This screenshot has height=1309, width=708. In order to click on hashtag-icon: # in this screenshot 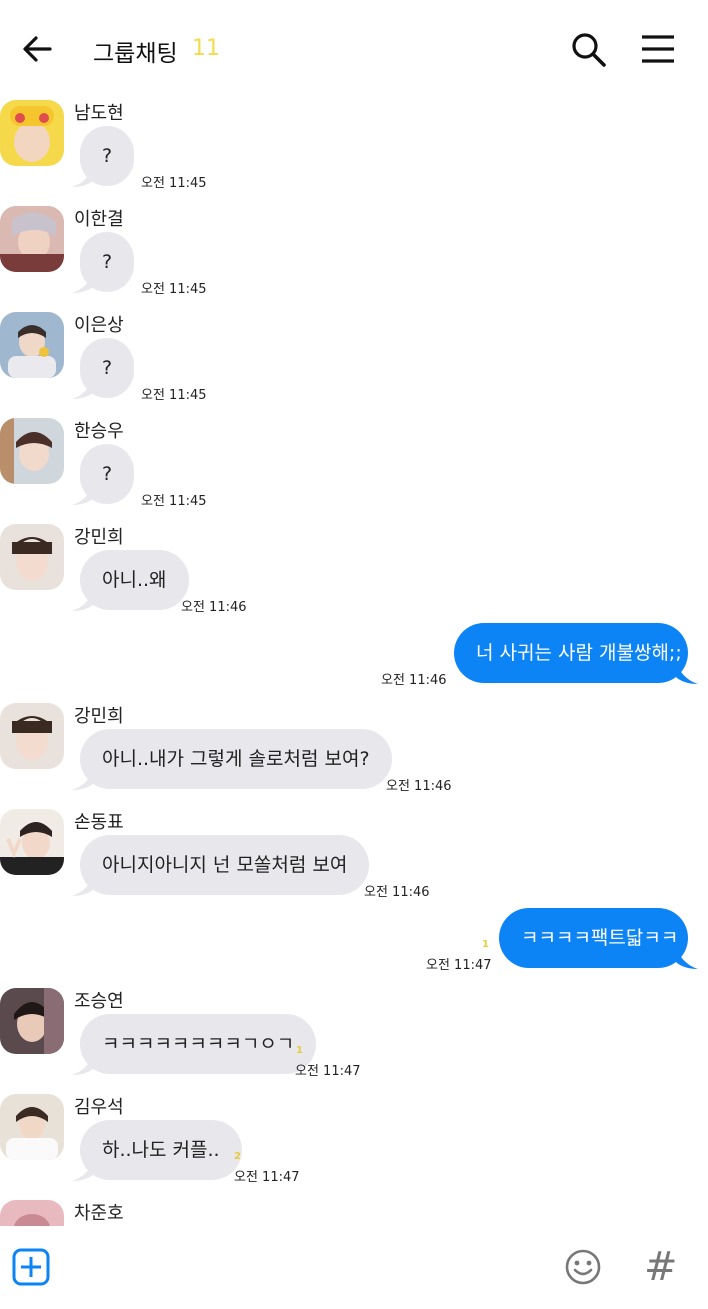, I will do `click(661, 1267)`.